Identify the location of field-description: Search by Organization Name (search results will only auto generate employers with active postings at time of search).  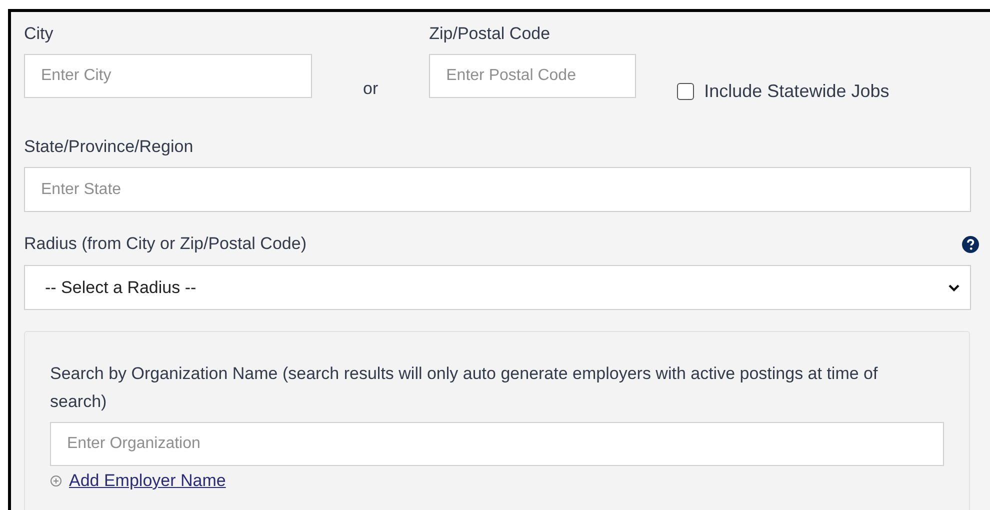
(464, 388).